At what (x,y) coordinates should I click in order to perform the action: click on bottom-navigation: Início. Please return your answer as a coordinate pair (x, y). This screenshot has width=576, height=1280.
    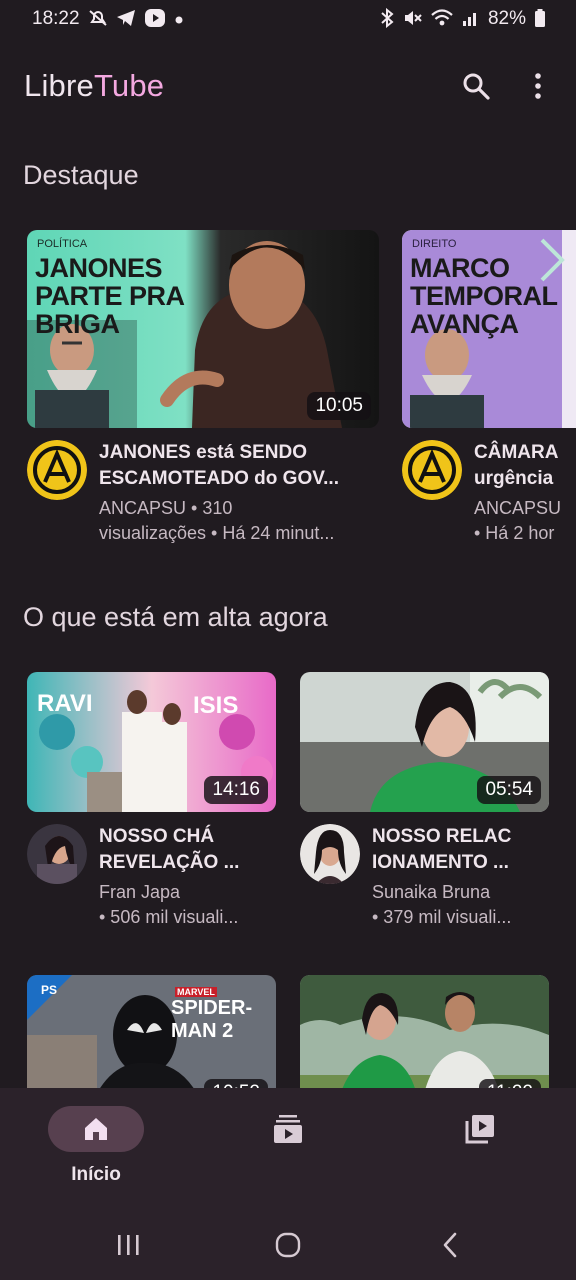
    Looking at the image, I should click on (288, 1150).